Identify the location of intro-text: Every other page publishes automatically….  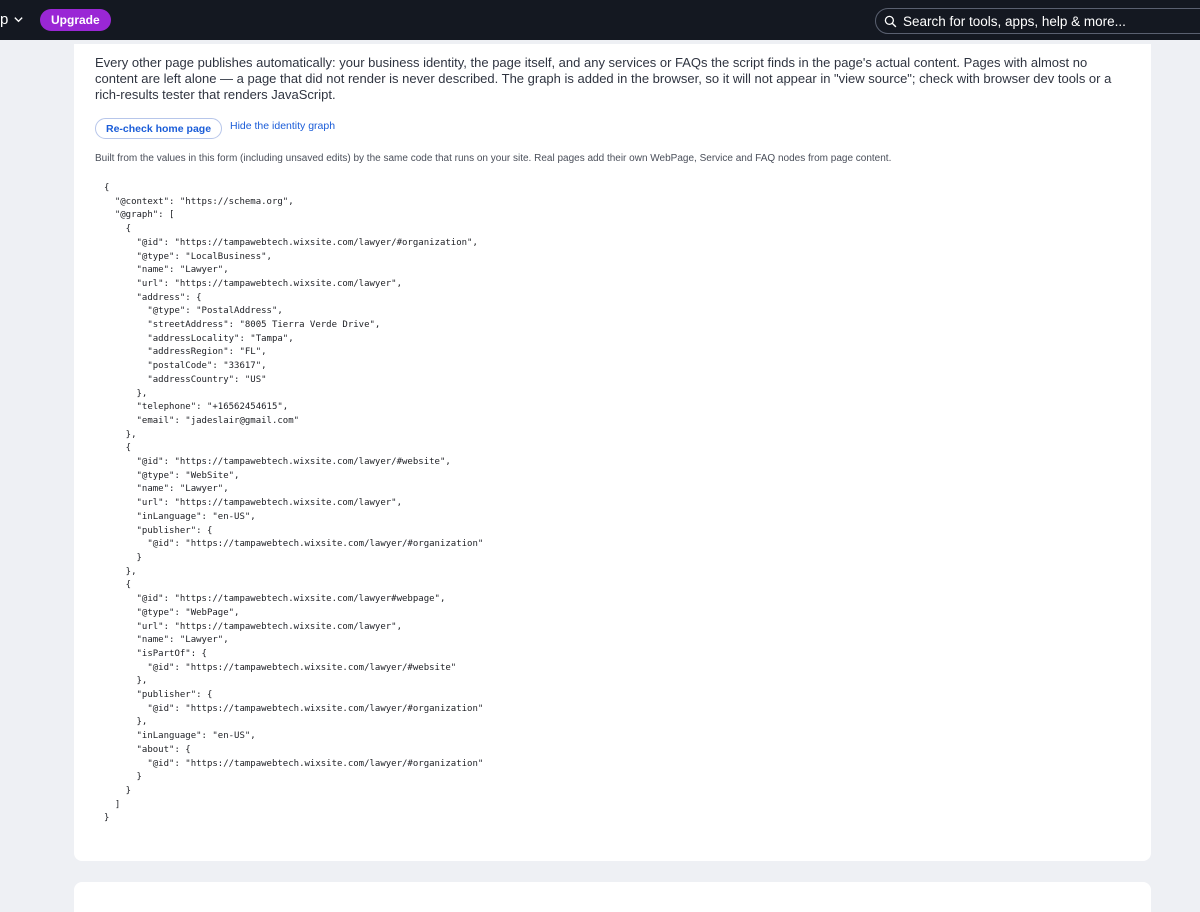
(603, 78).